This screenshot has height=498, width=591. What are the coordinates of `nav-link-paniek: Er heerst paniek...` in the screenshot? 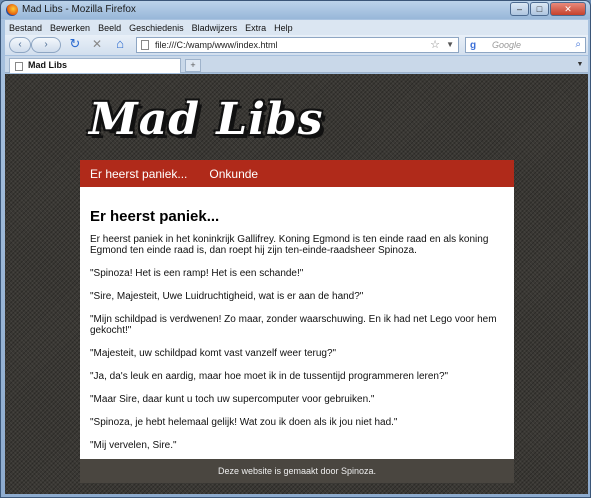 It's located at (138, 174).